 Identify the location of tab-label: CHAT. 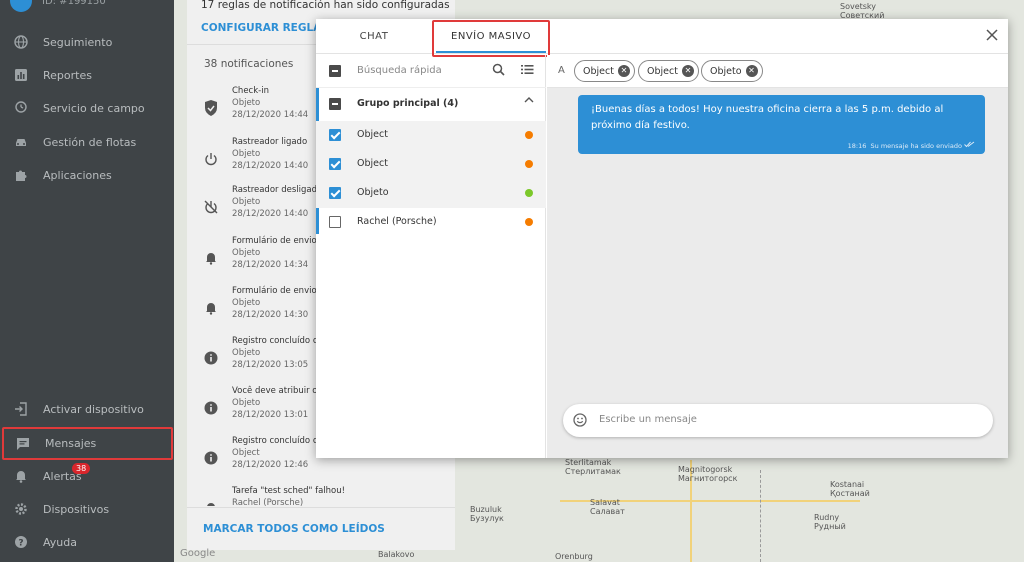
(374, 36).